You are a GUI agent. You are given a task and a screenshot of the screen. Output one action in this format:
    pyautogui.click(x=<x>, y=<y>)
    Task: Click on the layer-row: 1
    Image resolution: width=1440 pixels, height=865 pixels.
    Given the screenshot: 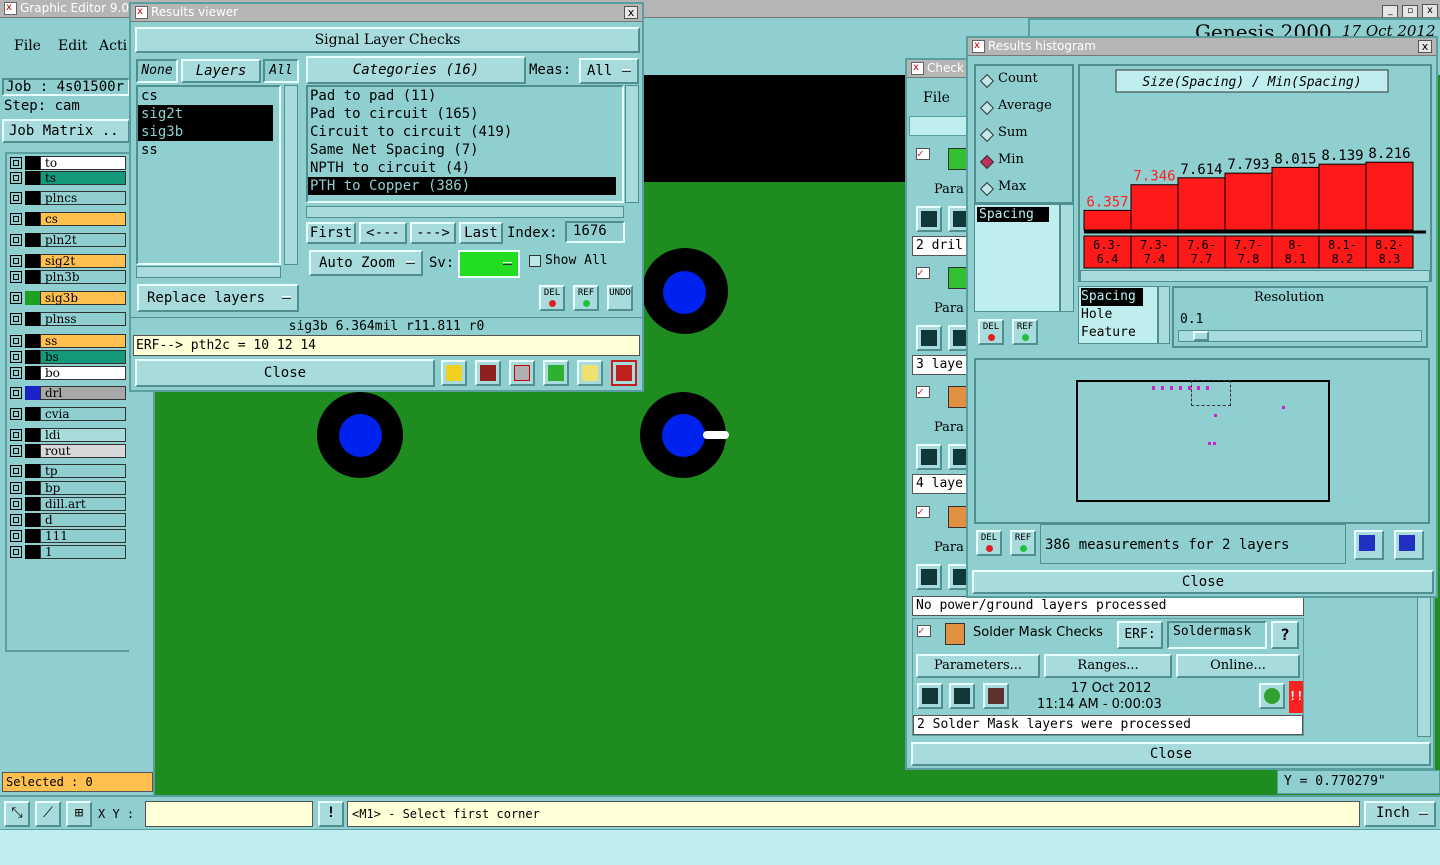 What is the action you would take?
    pyautogui.click(x=67, y=552)
    